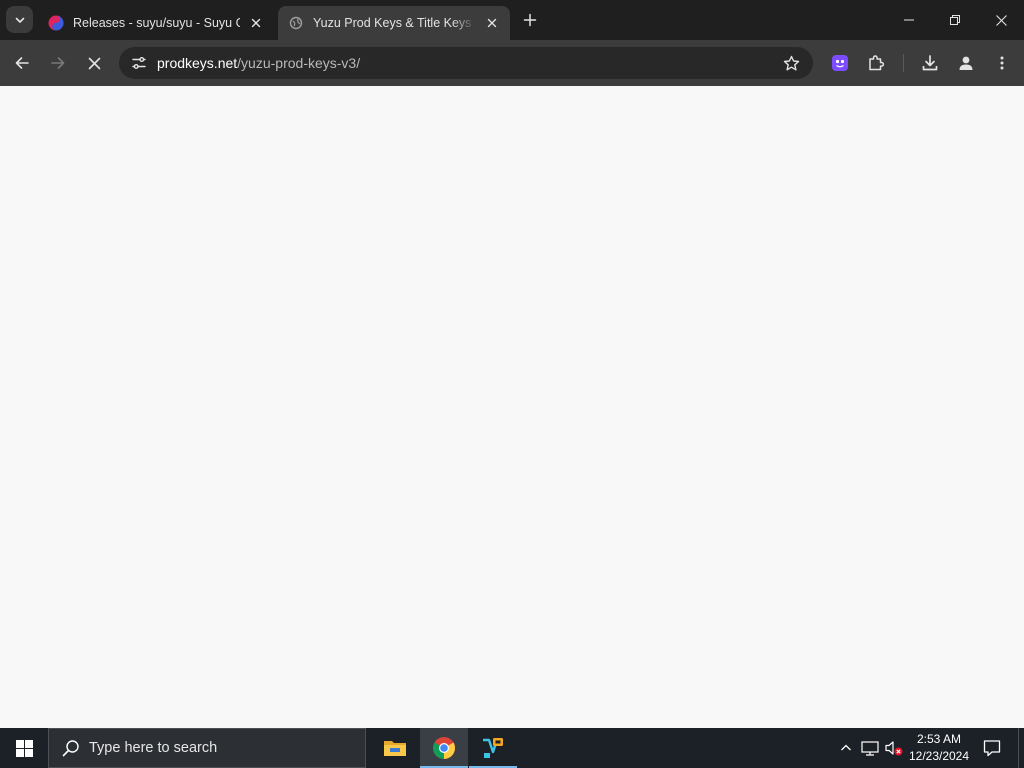 This screenshot has width=1024, height=768. I want to click on bookmark-button, so click(791, 63).